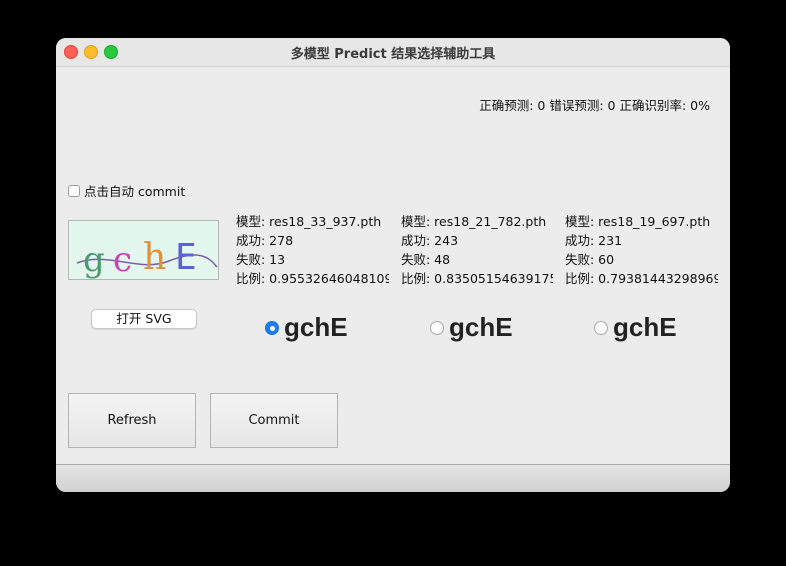 This screenshot has height=566, width=786. I want to click on captcha-drawing: g c h E, so click(147, 258).